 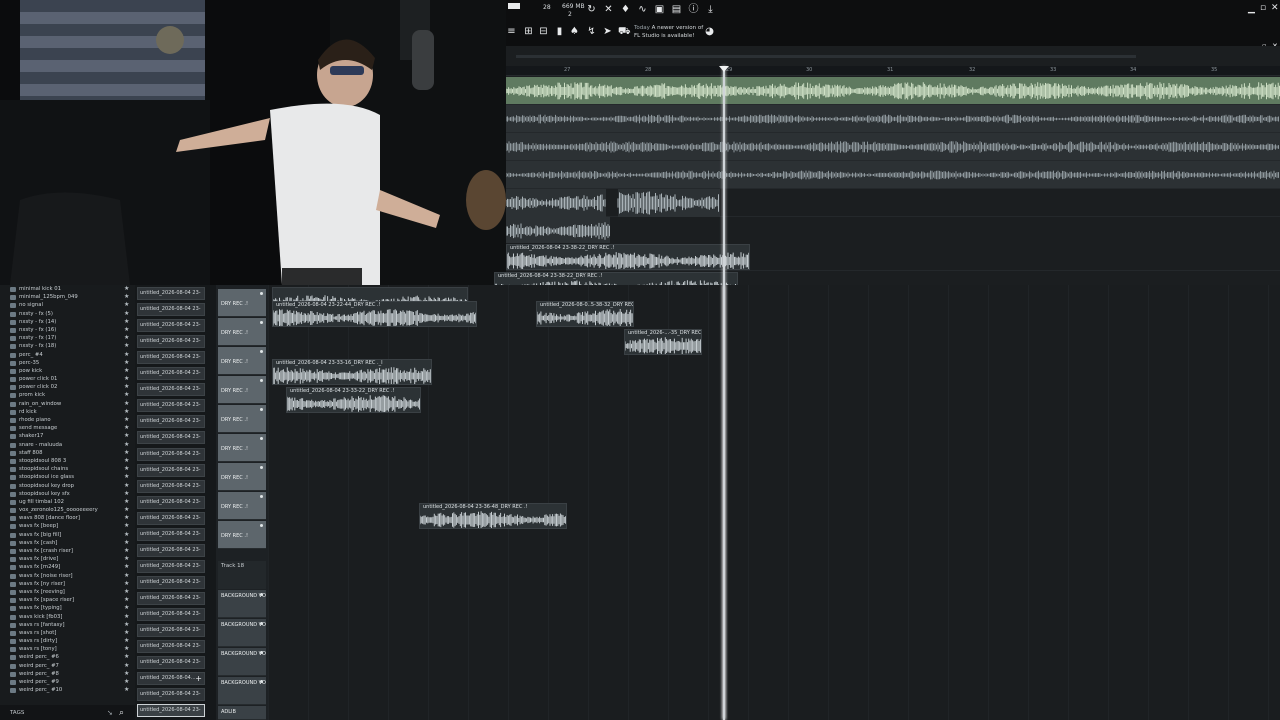 I want to click on track-header-track-18: Track 18, so click(x=242, y=575).